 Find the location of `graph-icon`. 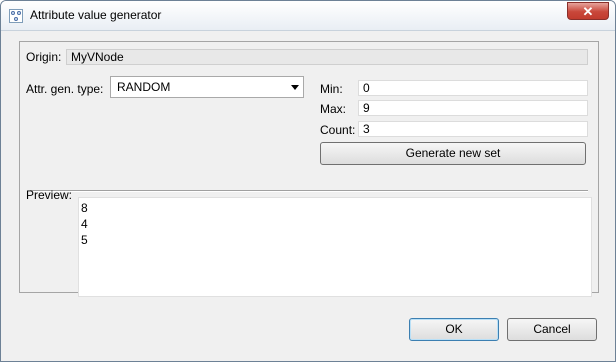

graph-icon is located at coordinates (16, 16).